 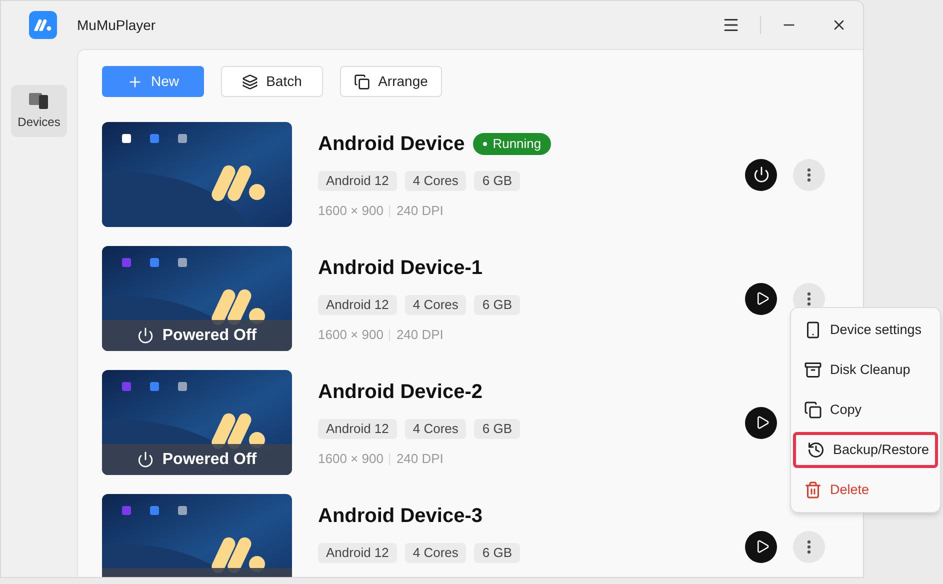 I want to click on windows-icon, so click(x=362, y=82).